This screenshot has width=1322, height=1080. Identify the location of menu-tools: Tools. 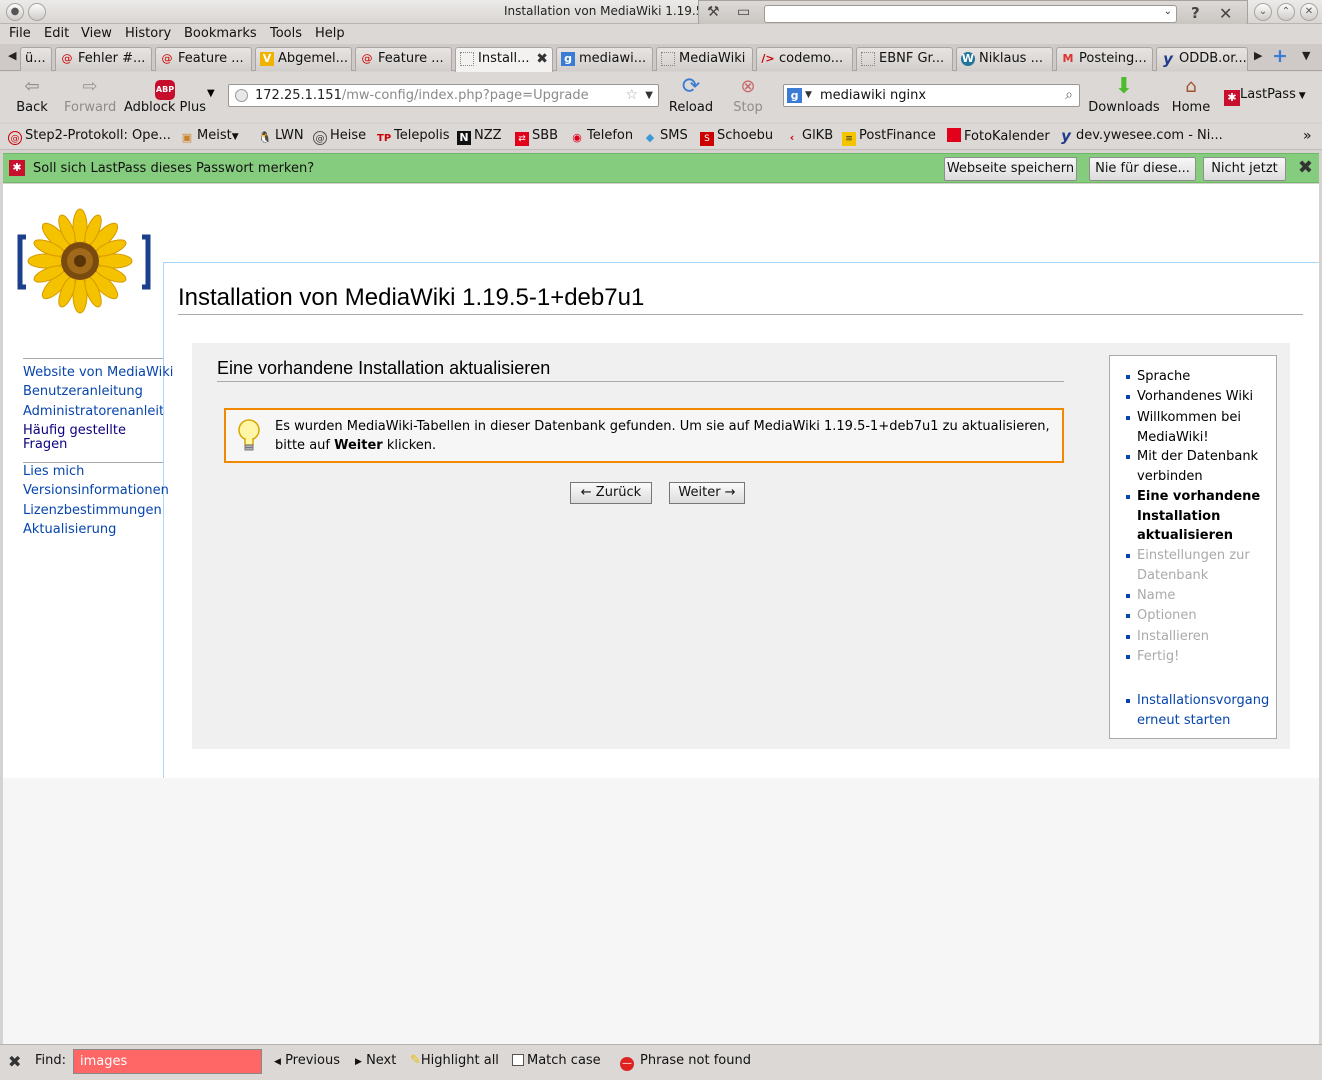
(286, 33).